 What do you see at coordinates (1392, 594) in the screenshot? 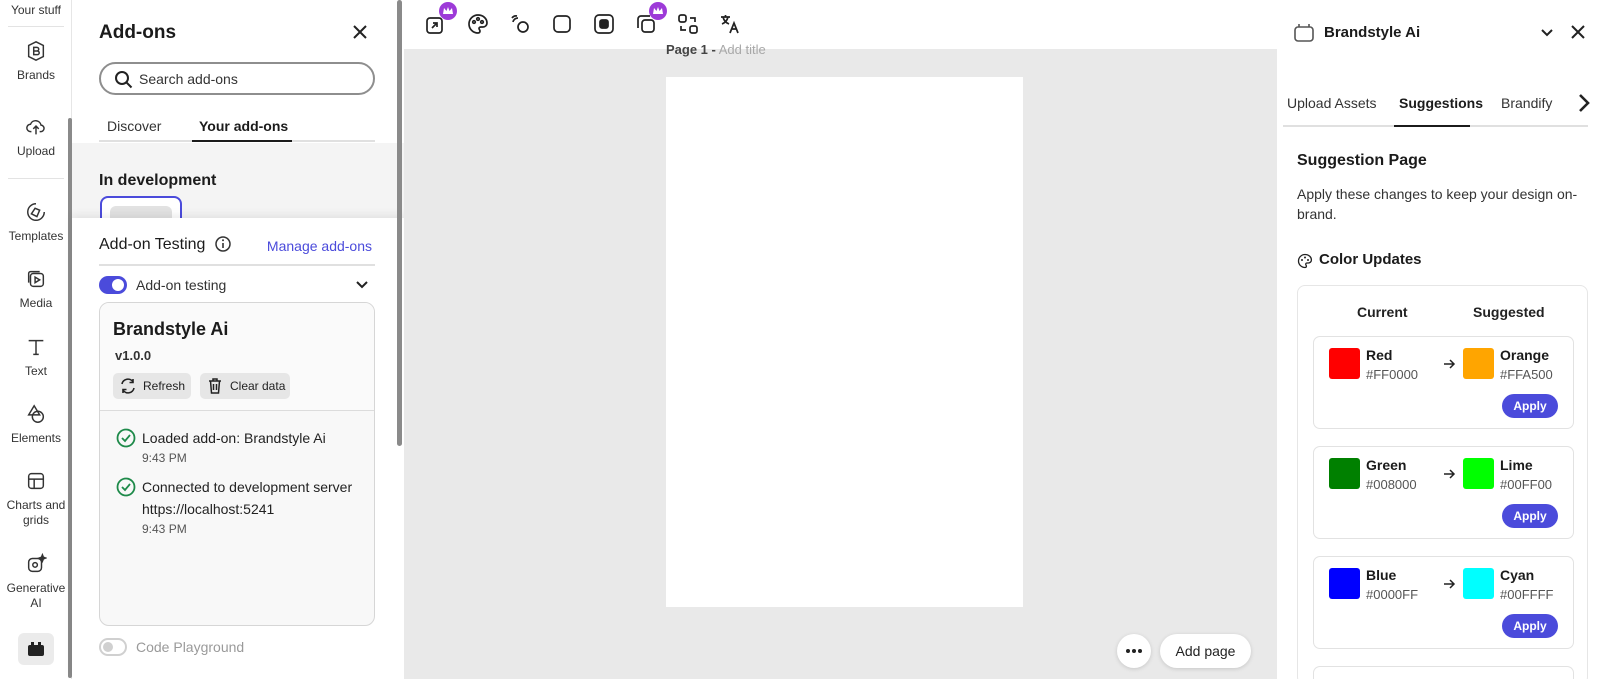
I see `current-color-hex: #0000FF` at bounding box center [1392, 594].